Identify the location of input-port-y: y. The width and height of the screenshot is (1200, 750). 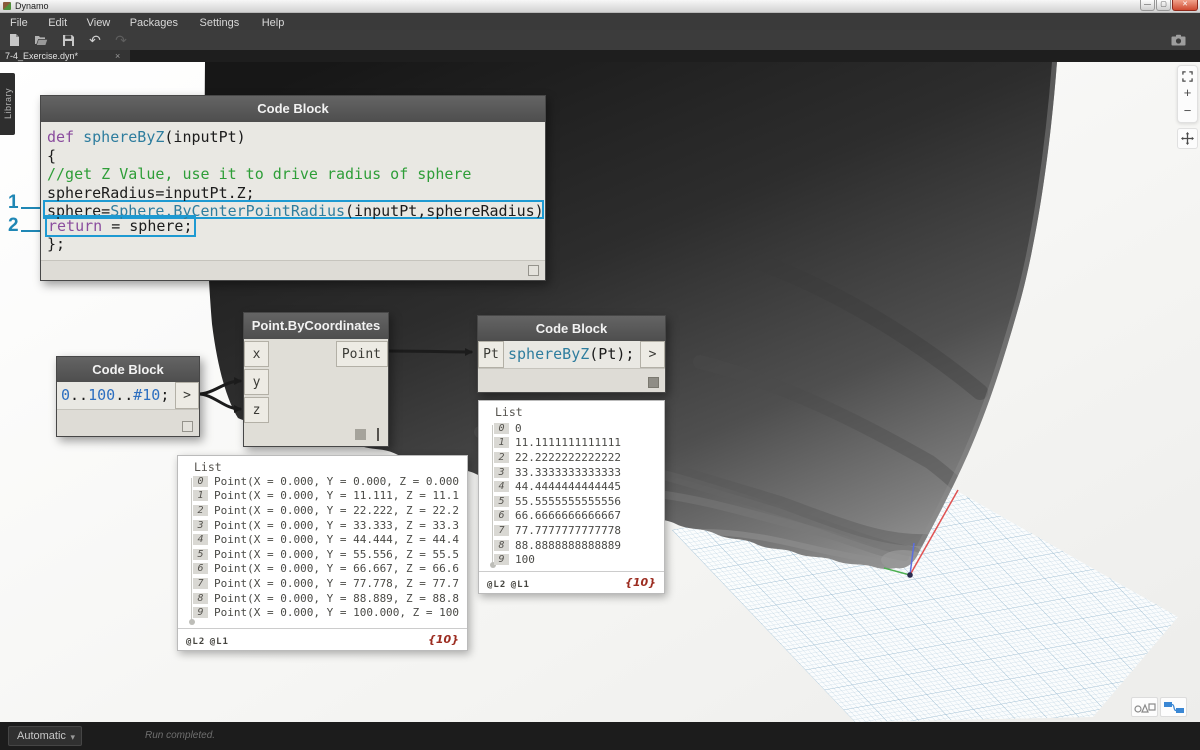
(256, 382).